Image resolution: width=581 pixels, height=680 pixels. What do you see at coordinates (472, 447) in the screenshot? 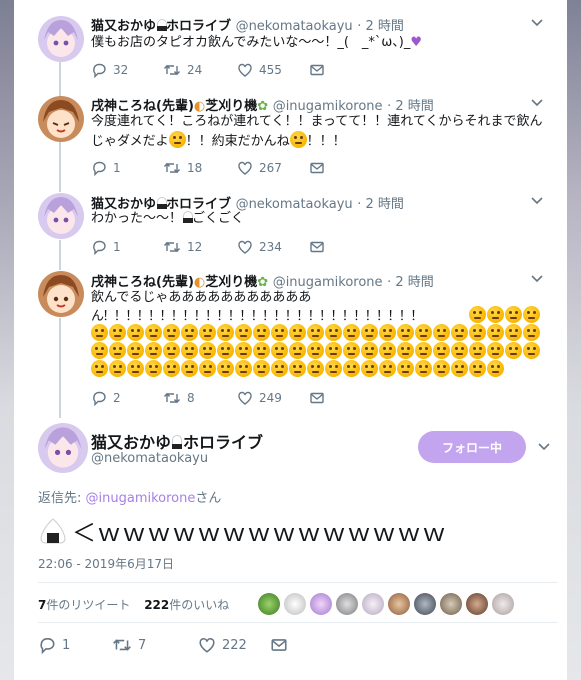
I see `following-button: フォロー中` at bounding box center [472, 447].